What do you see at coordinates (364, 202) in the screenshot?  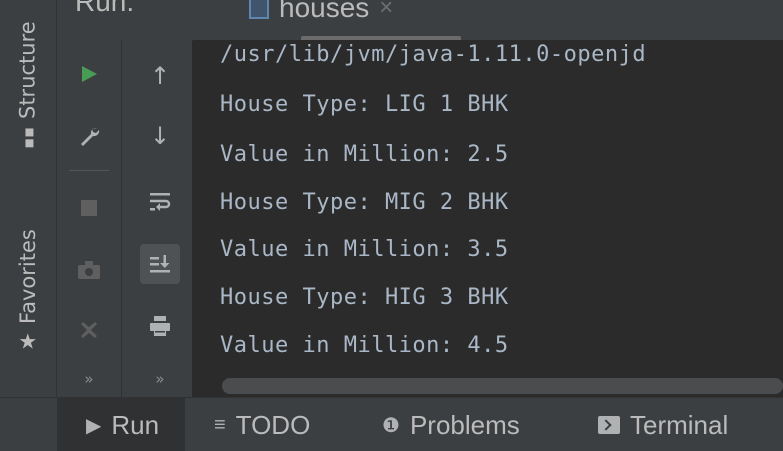 I see `console-line: House Type: MIG 2 BHK` at bounding box center [364, 202].